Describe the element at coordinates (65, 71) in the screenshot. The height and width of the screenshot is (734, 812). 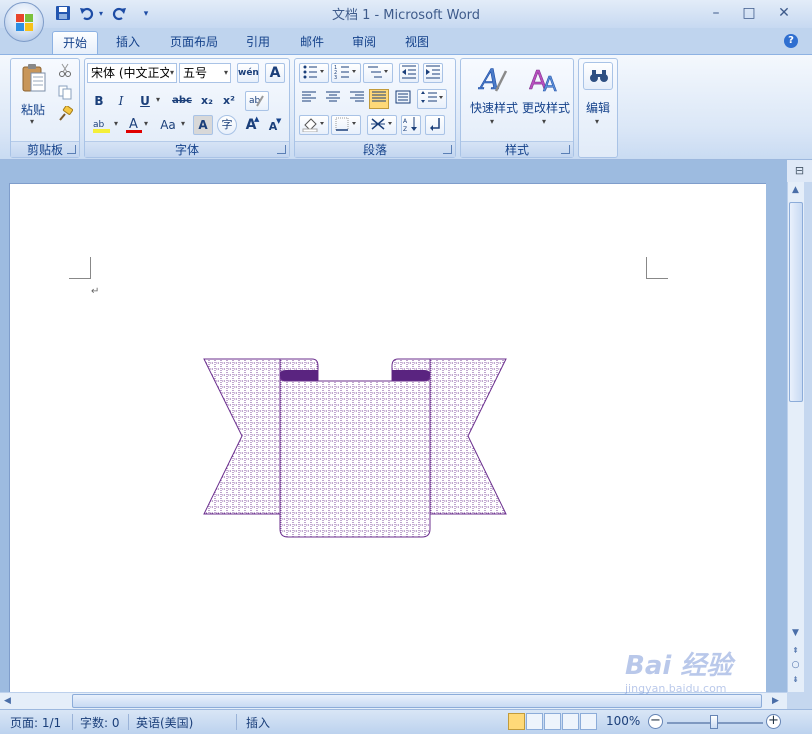
I see `cut-icon` at that location.